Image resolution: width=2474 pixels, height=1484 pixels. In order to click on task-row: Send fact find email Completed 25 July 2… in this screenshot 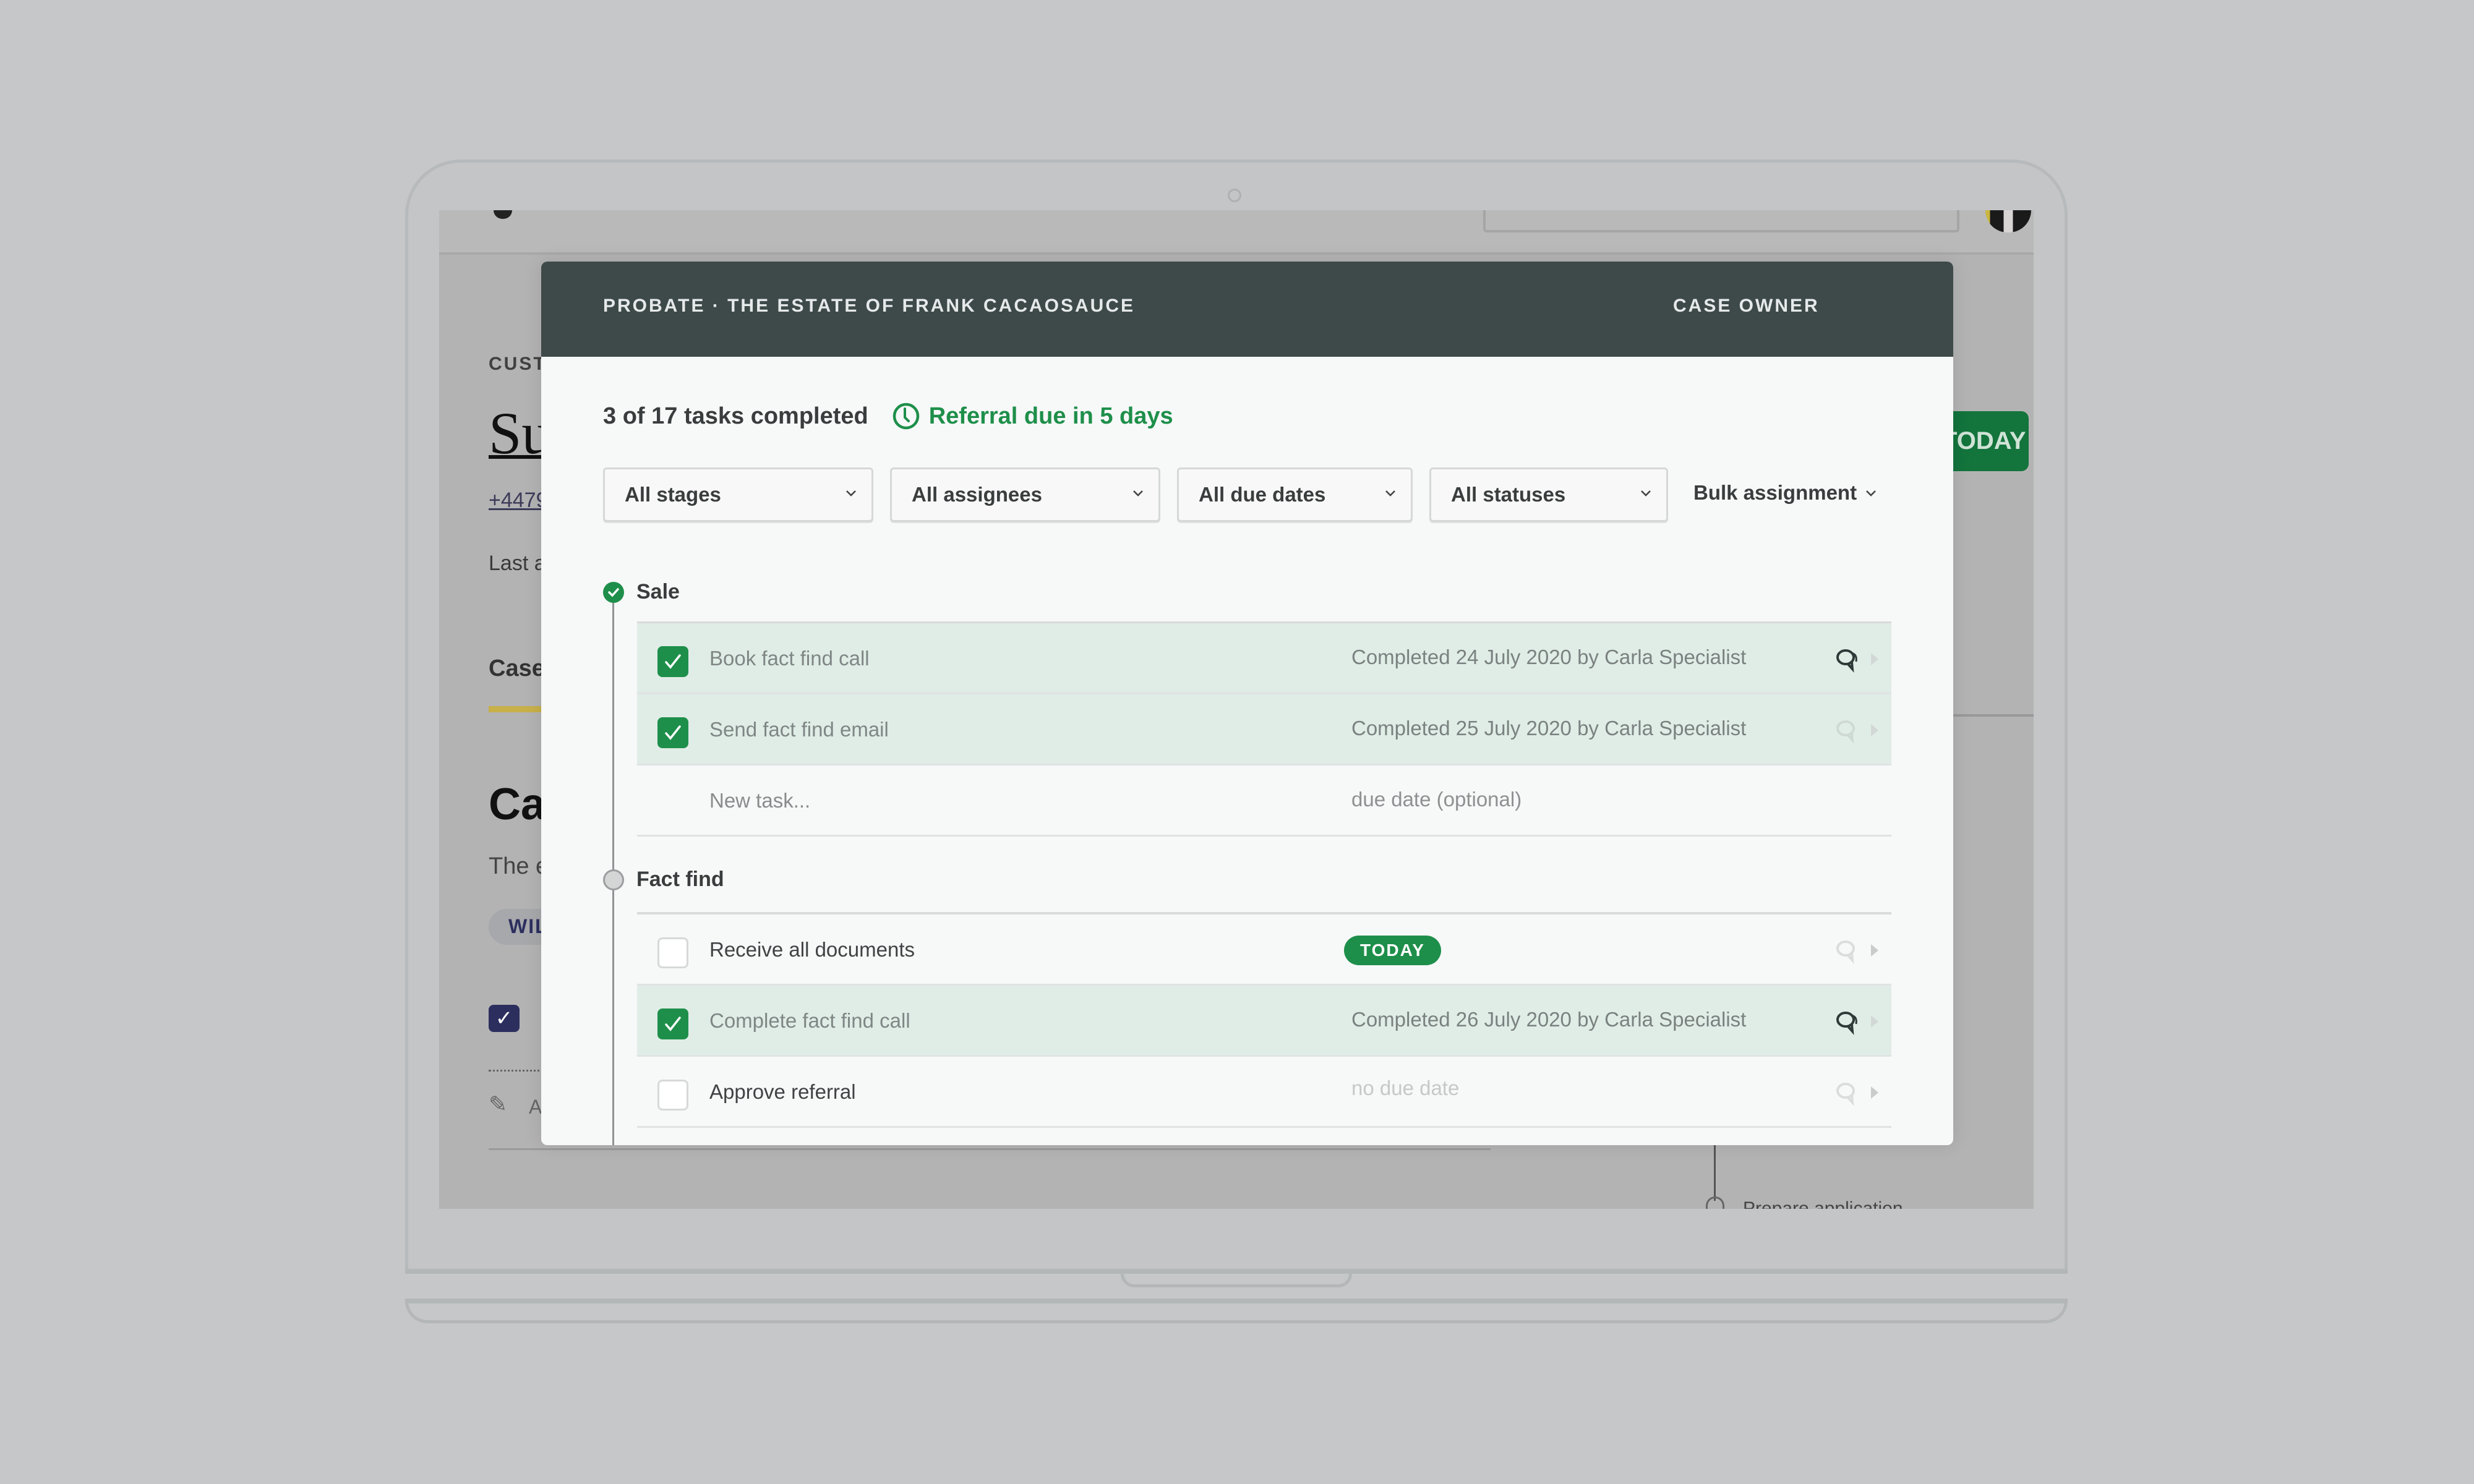, I will do `click(1264, 729)`.